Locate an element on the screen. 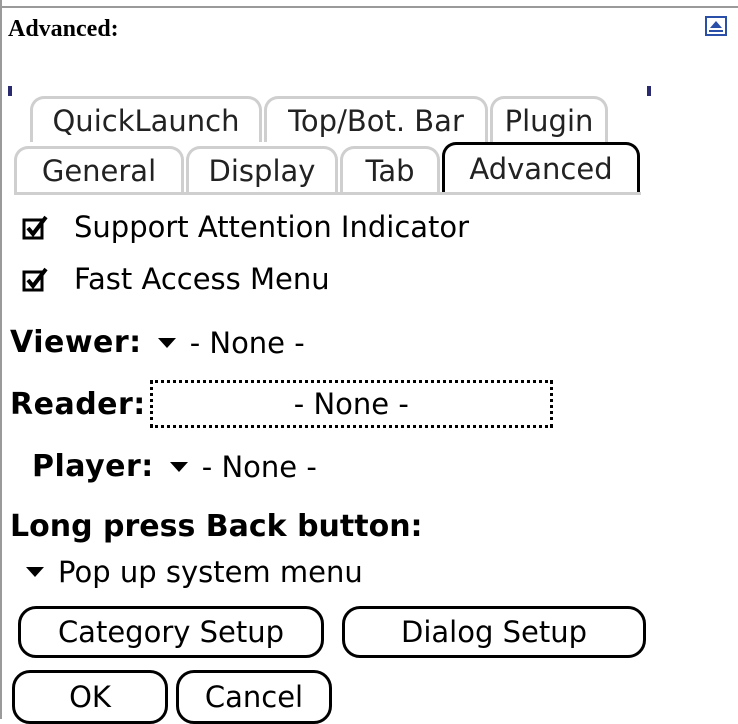 The width and height of the screenshot is (738, 724). viewer-label: Viewer: is located at coordinates (76, 342).